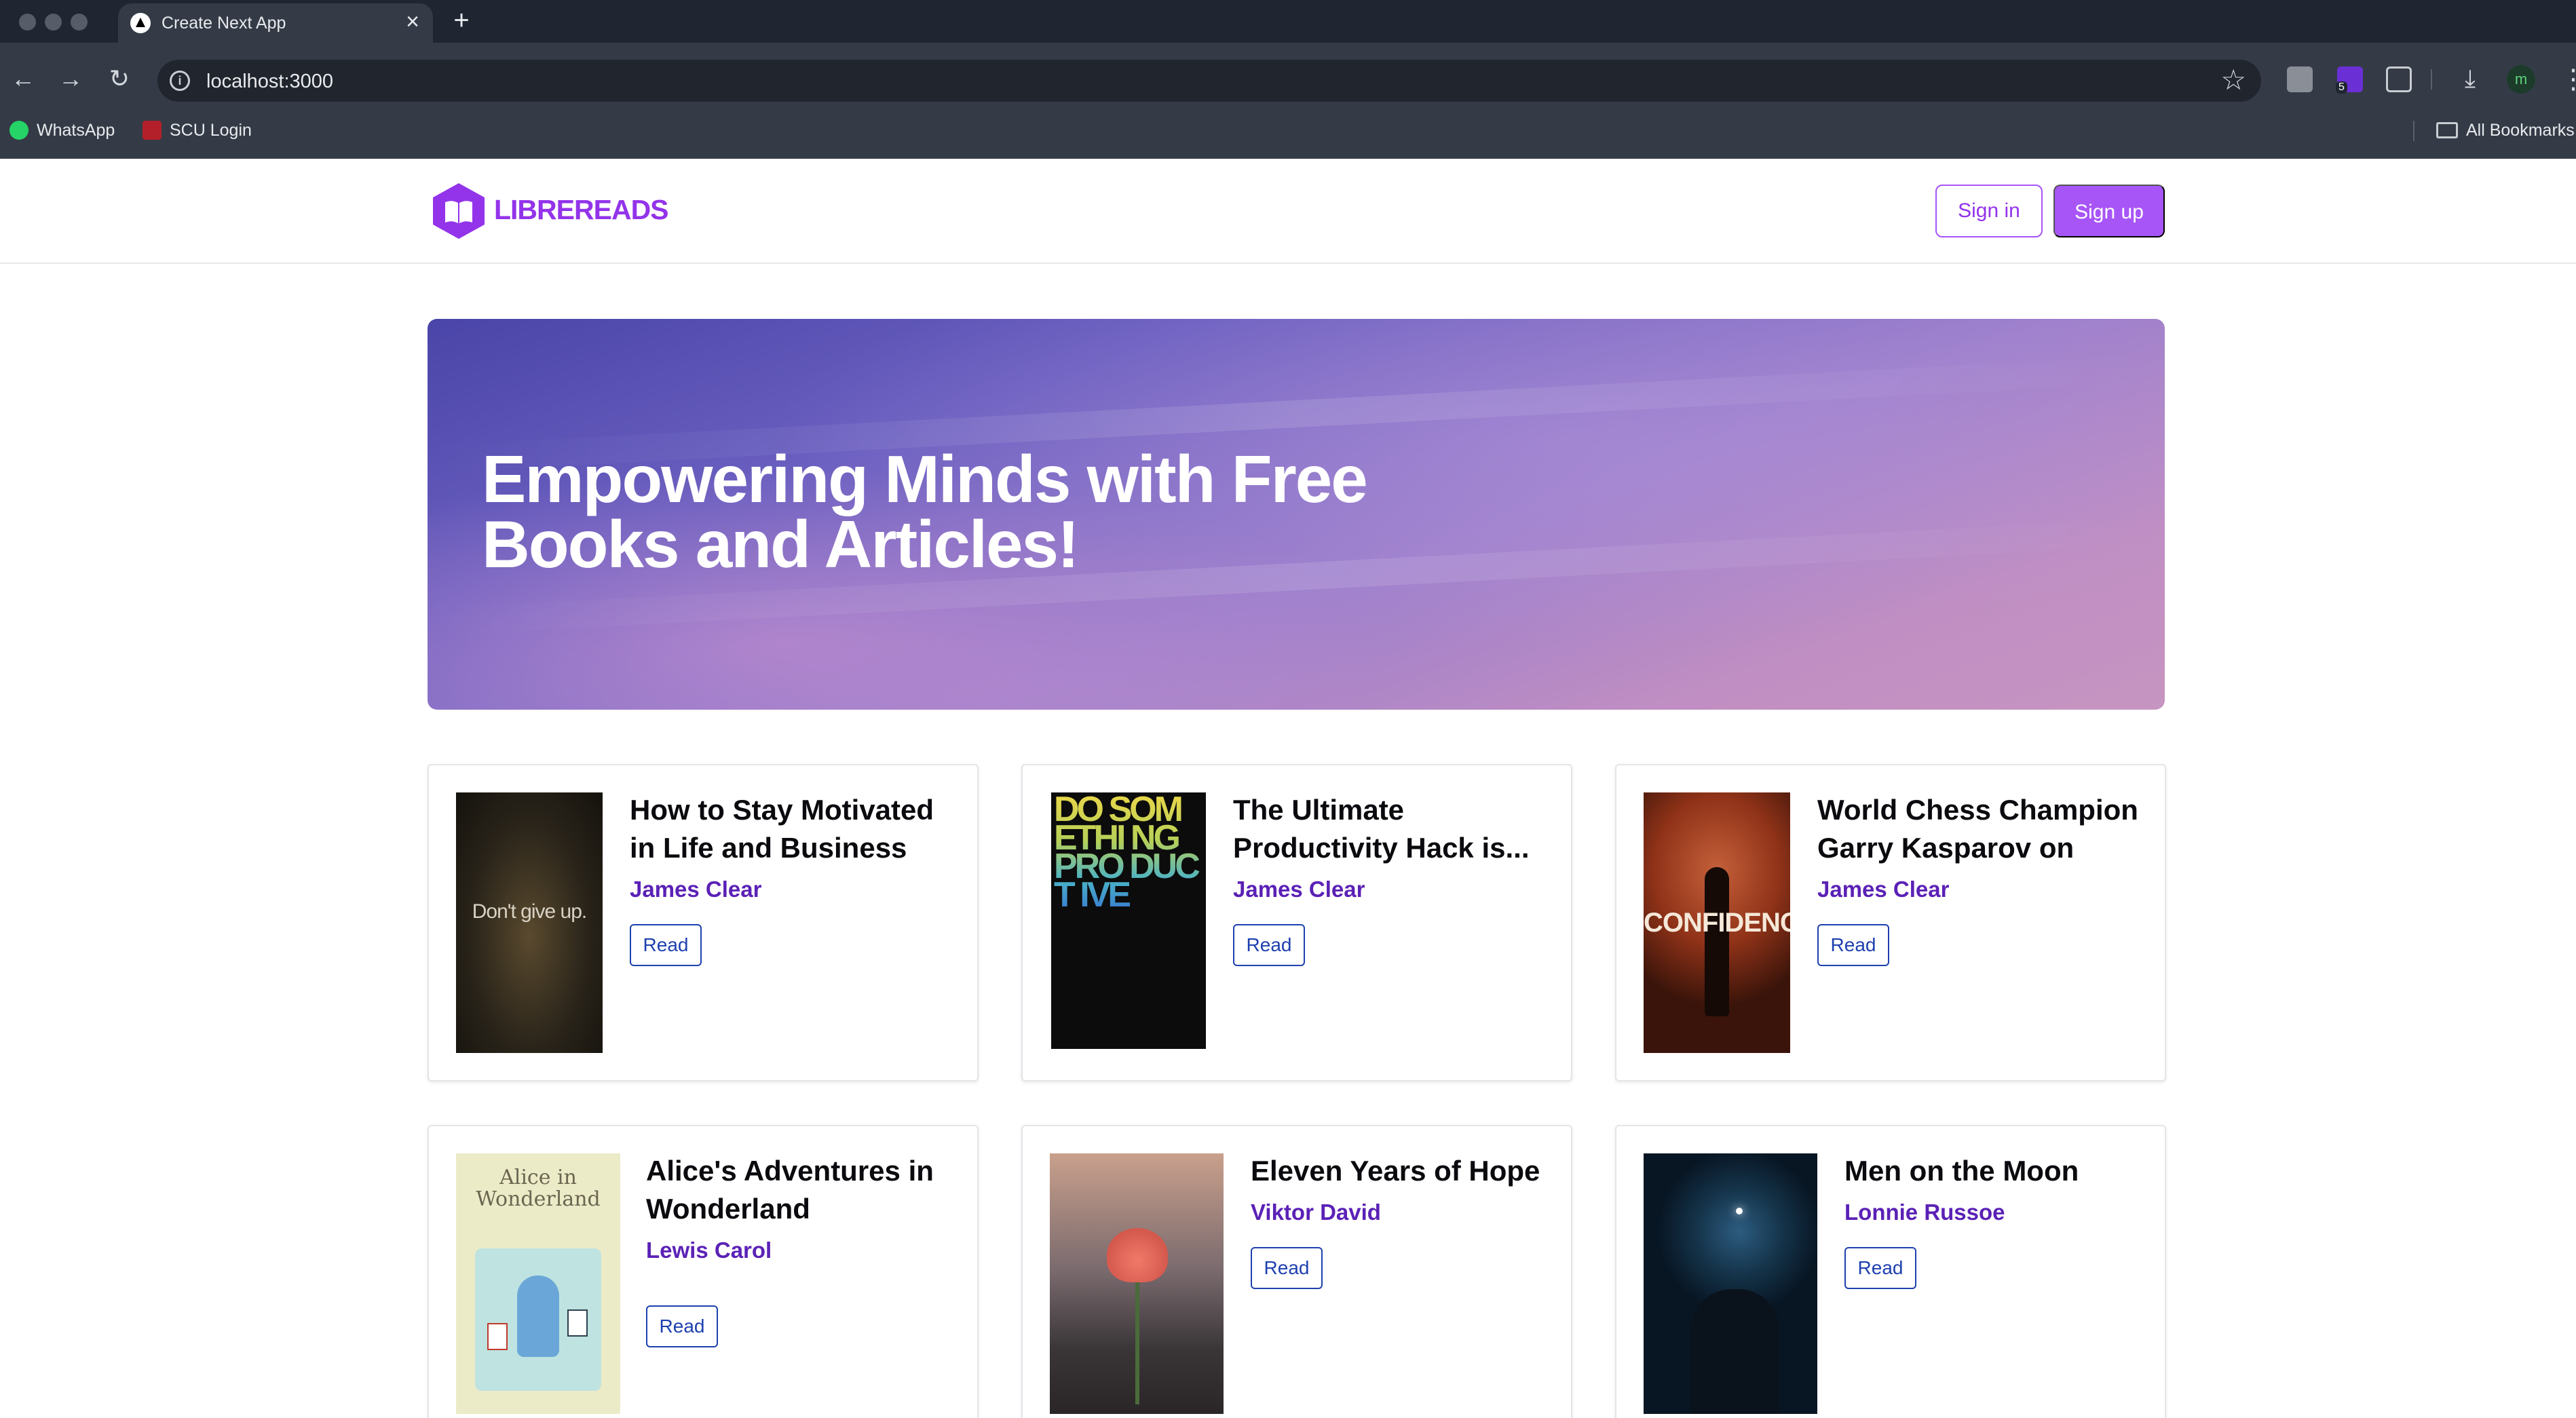 This screenshot has height=1418, width=2576. I want to click on book-title: Eleven Years of Hope, so click(1400, 1171).